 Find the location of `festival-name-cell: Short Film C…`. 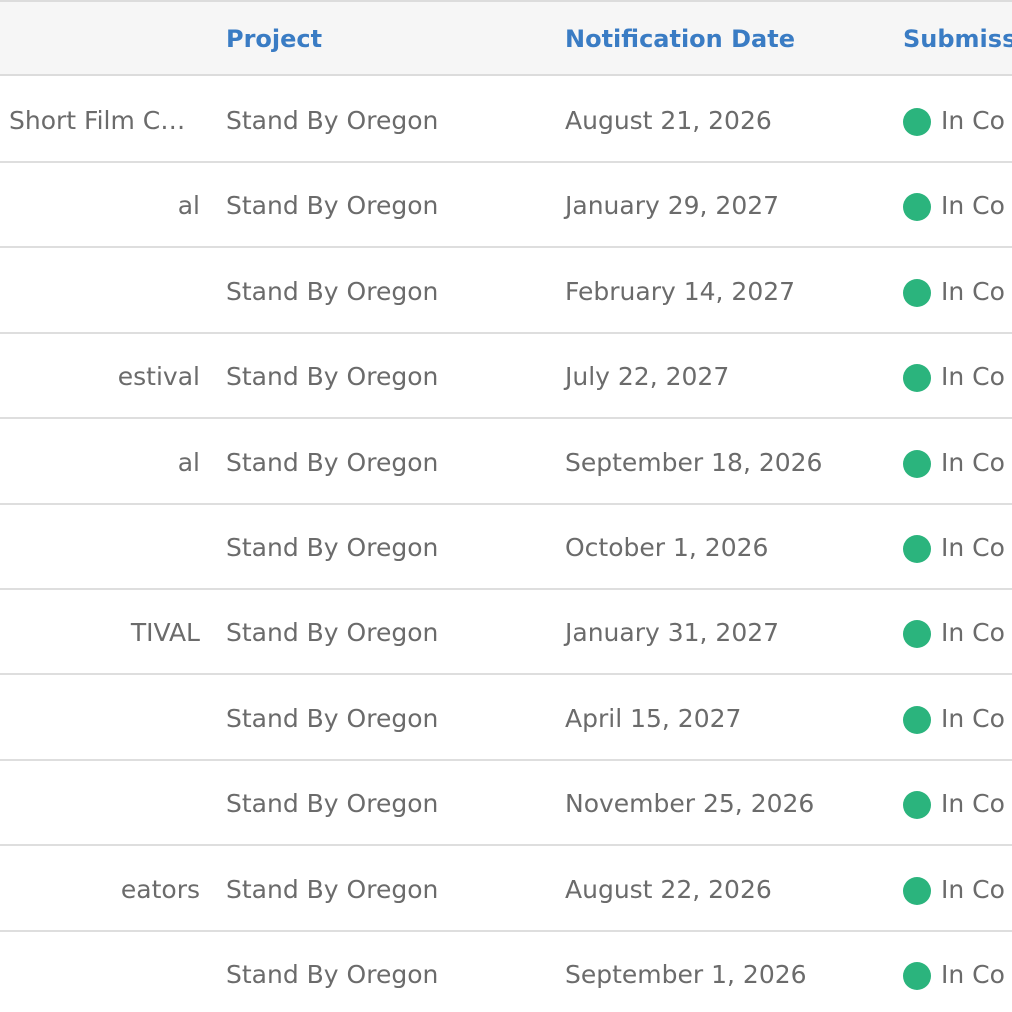

festival-name-cell: Short Film C… is located at coordinates (97, 120).